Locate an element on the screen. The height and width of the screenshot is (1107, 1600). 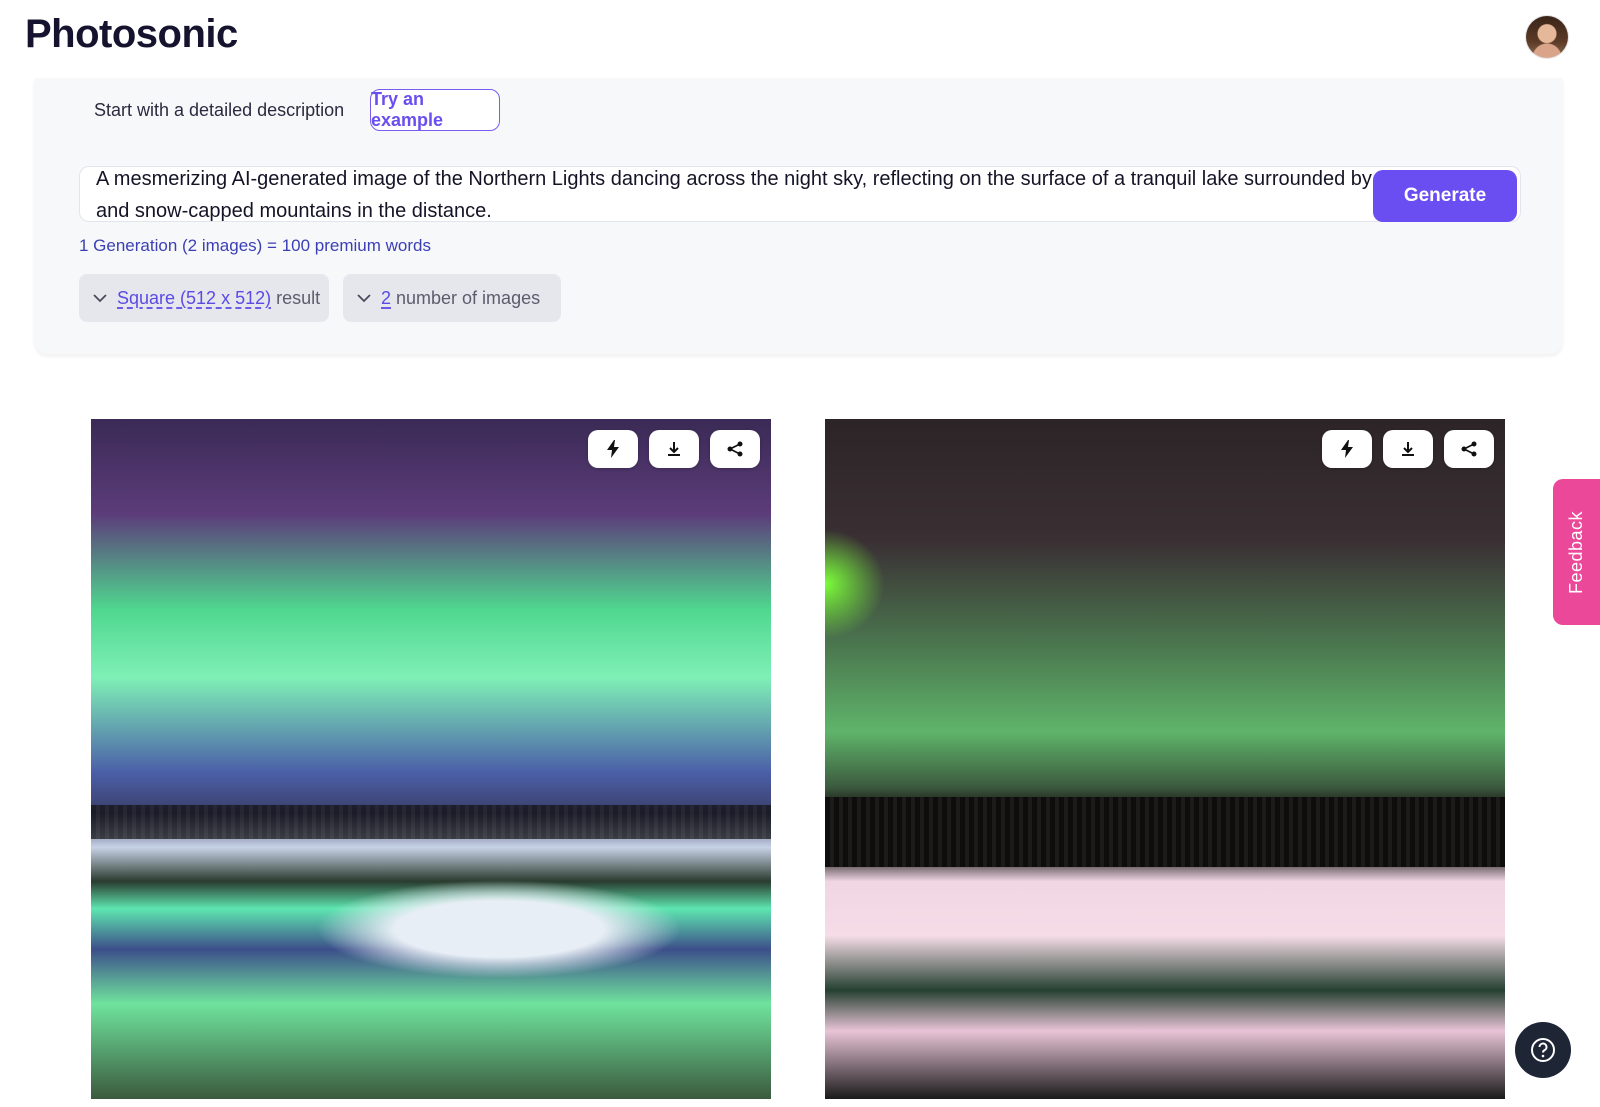
generate-button: Generate is located at coordinates (1445, 196).